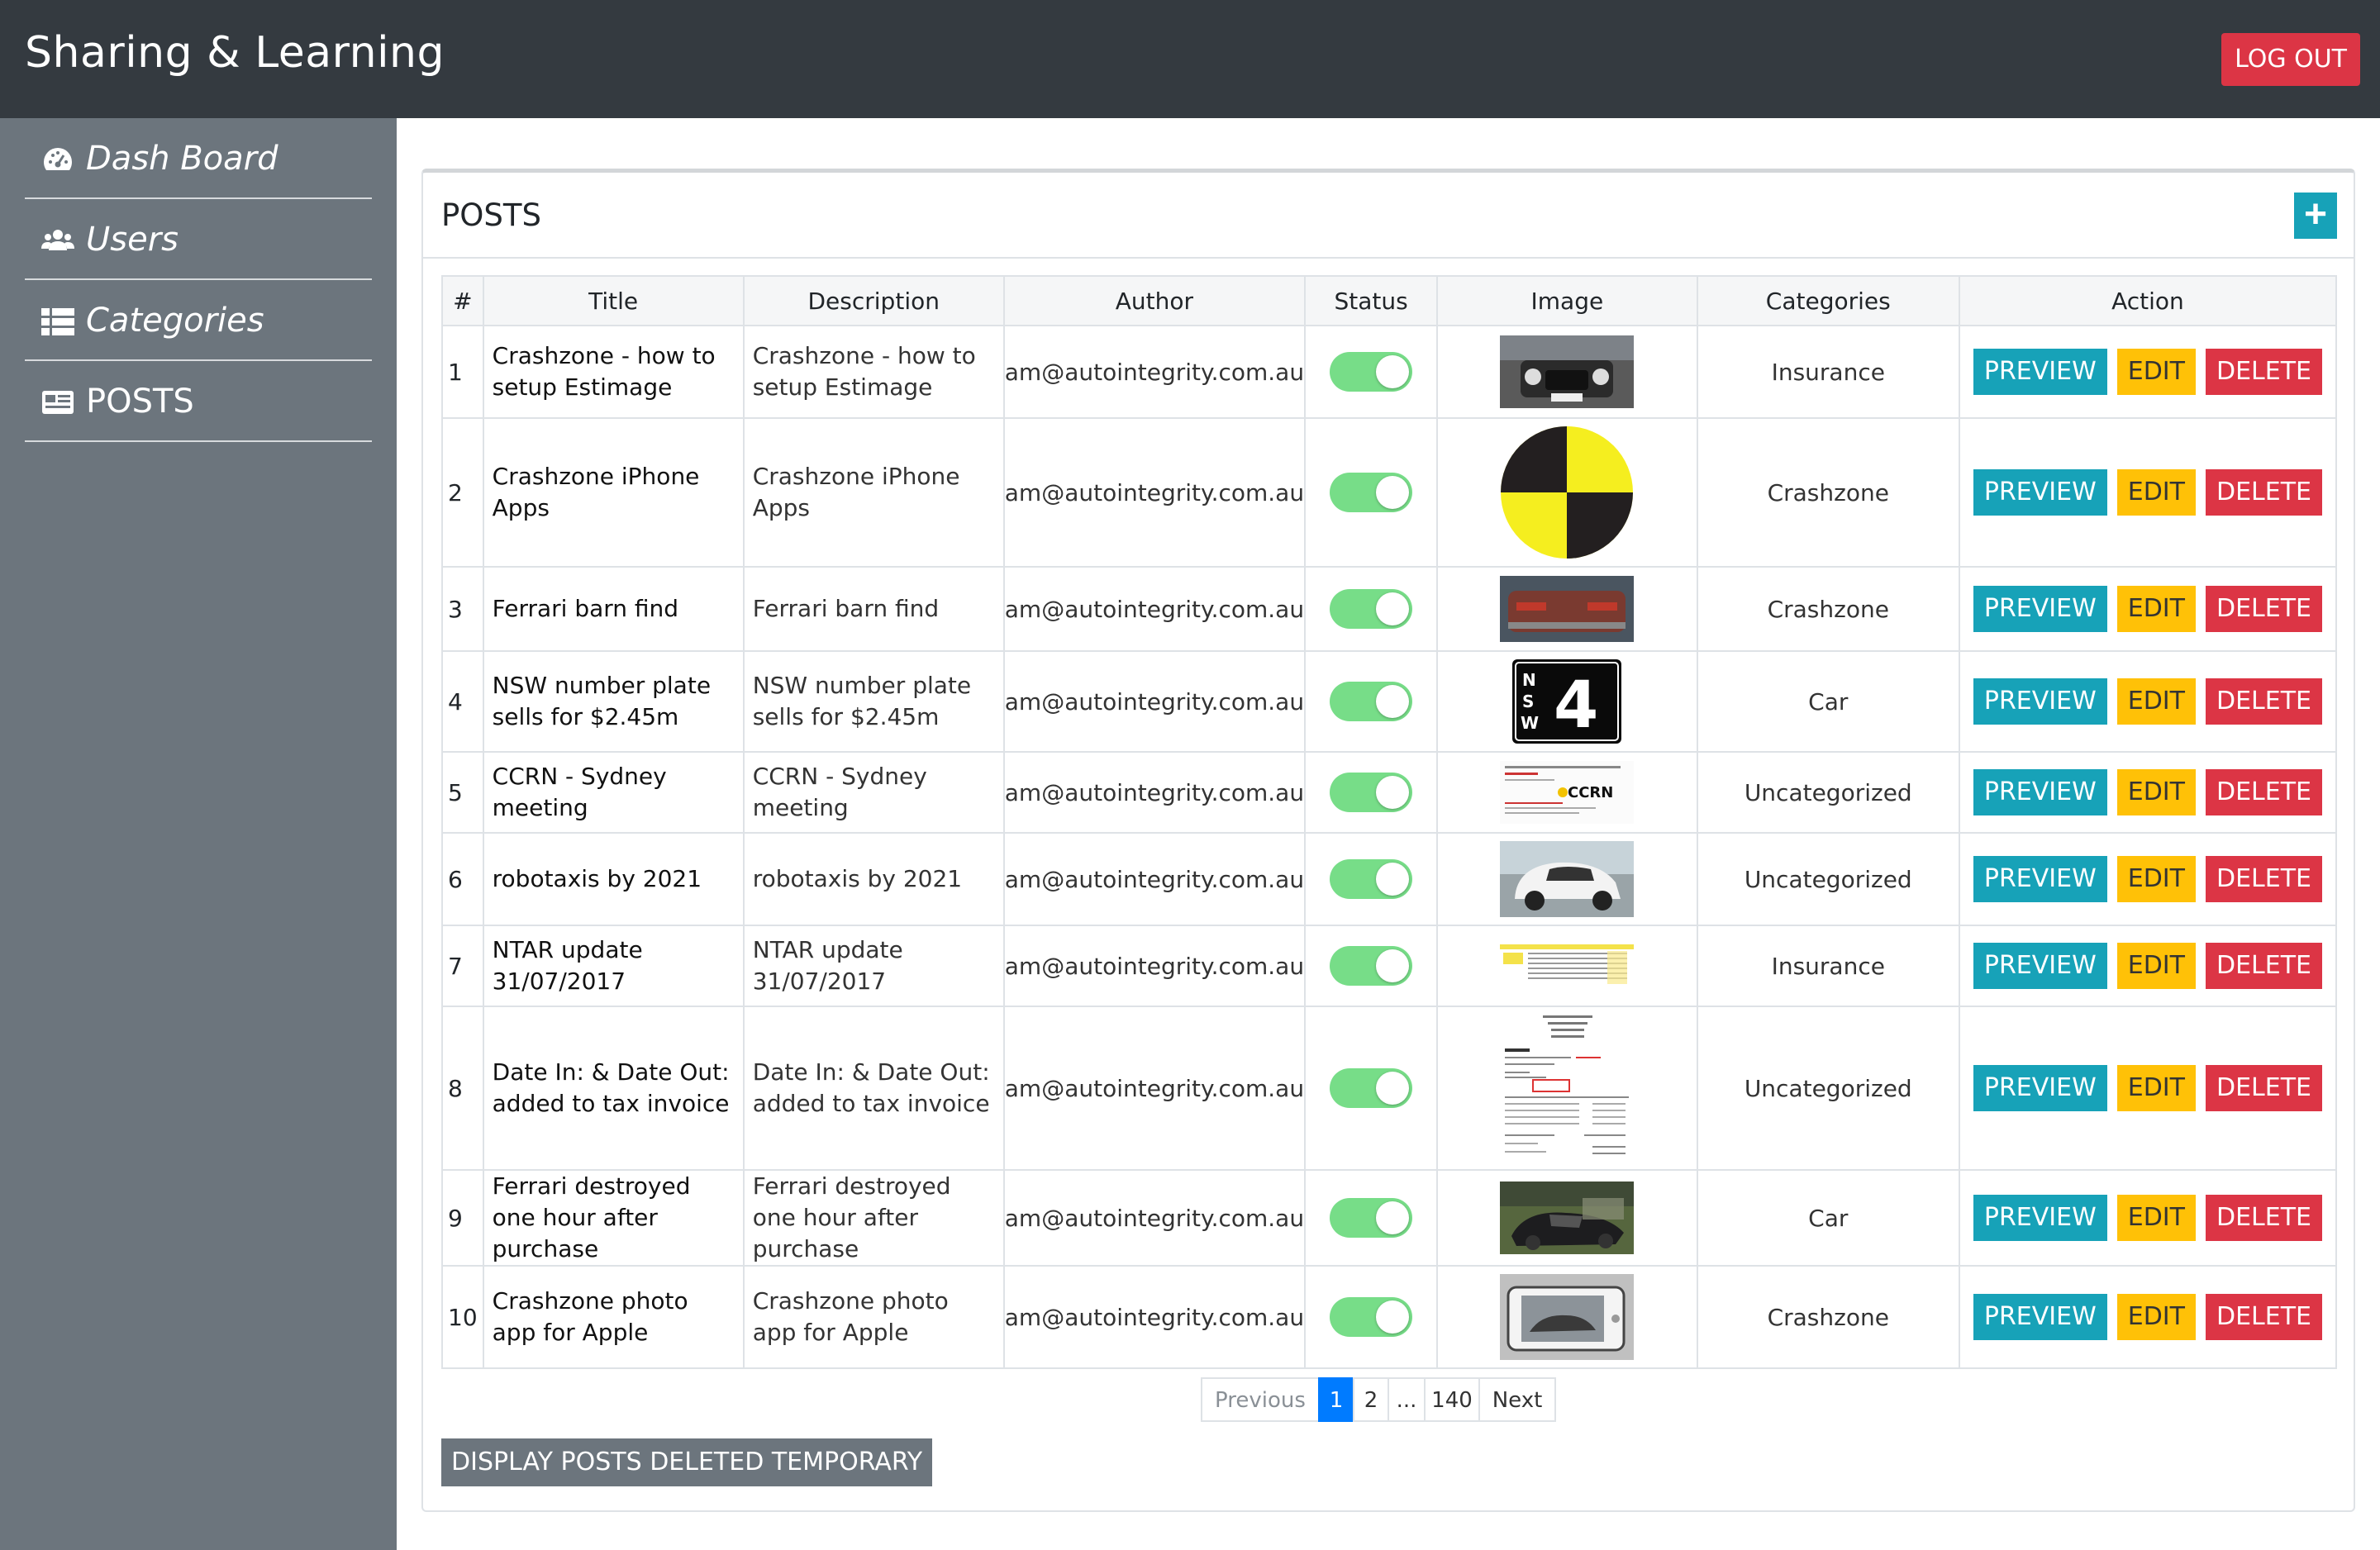  What do you see at coordinates (1528, 701) in the screenshot?
I see `svg-text: S` at bounding box center [1528, 701].